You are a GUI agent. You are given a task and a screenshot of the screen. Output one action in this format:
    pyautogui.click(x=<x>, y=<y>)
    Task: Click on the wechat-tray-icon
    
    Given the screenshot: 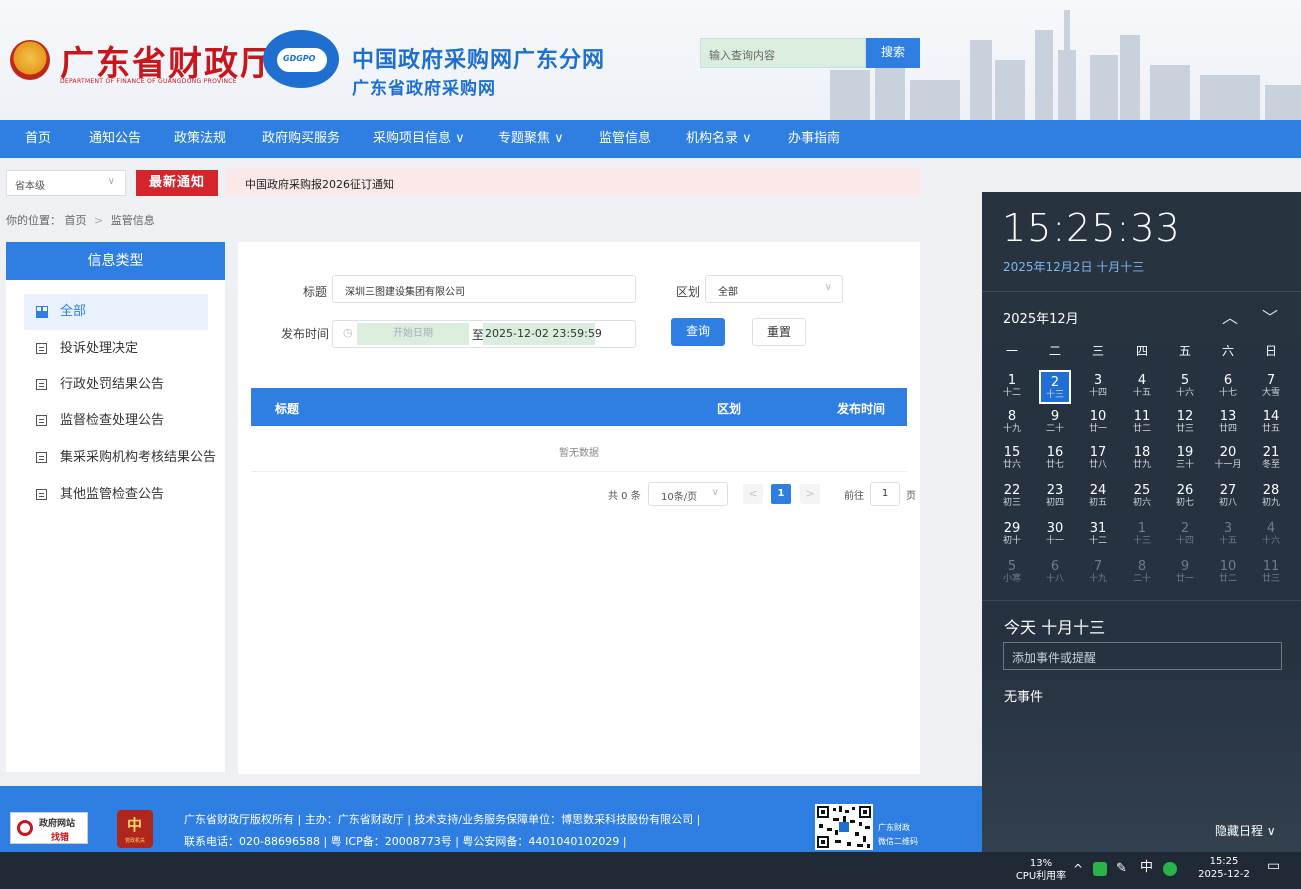 What is the action you would take?
    pyautogui.click(x=1100, y=869)
    